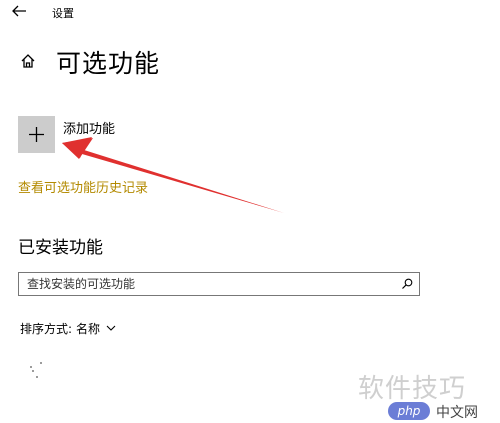 This screenshot has width=500, height=423. What do you see at coordinates (250, 13) in the screenshot?
I see `title-bar: 设置` at bounding box center [250, 13].